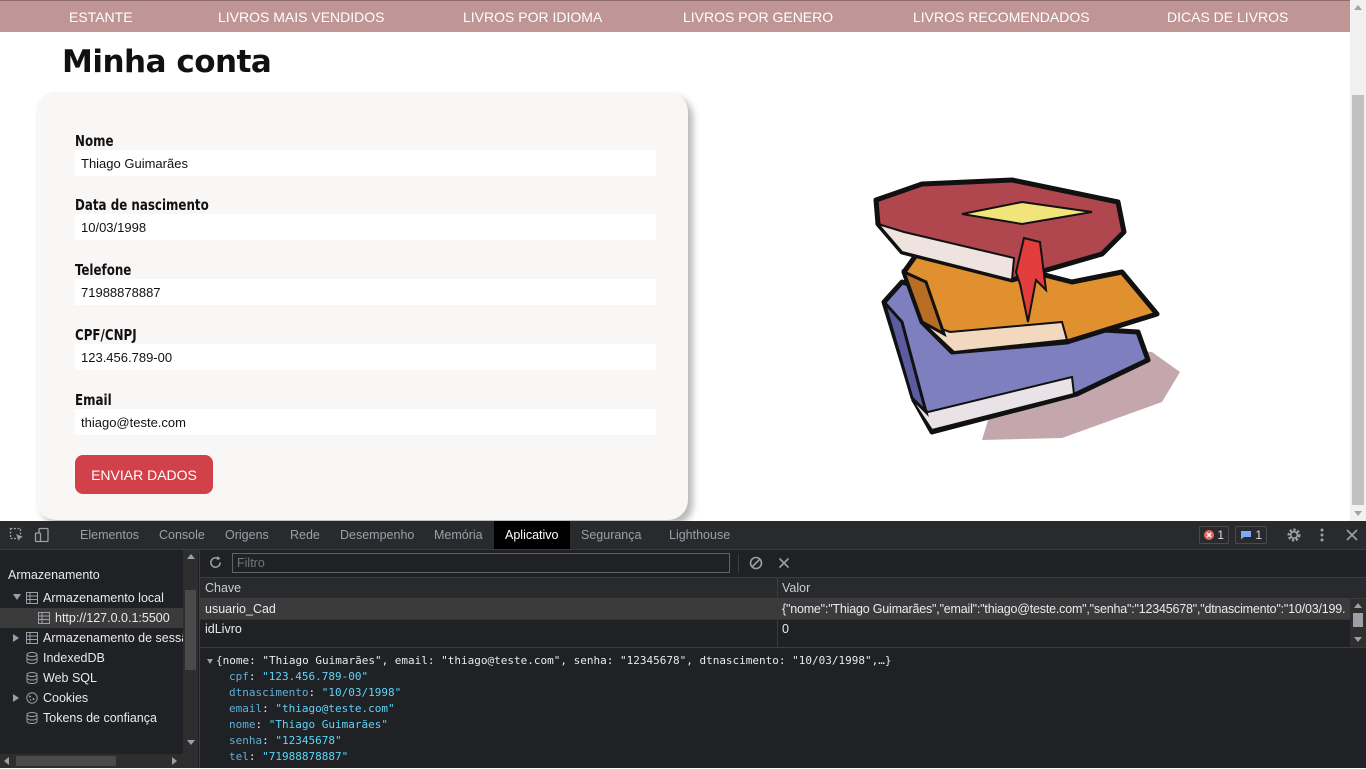 The width and height of the screenshot is (1366, 769). Describe the element at coordinates (611, 535) in the screenshot. I see `tab-seguranca: Segurança` at that location.